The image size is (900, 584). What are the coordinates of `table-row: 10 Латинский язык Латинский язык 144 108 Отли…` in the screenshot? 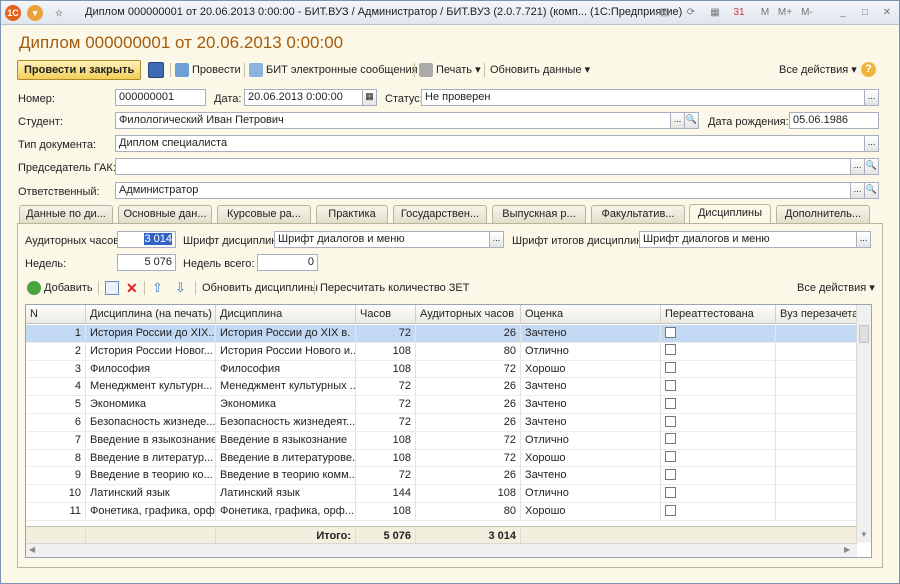 It's located at (441, 494).